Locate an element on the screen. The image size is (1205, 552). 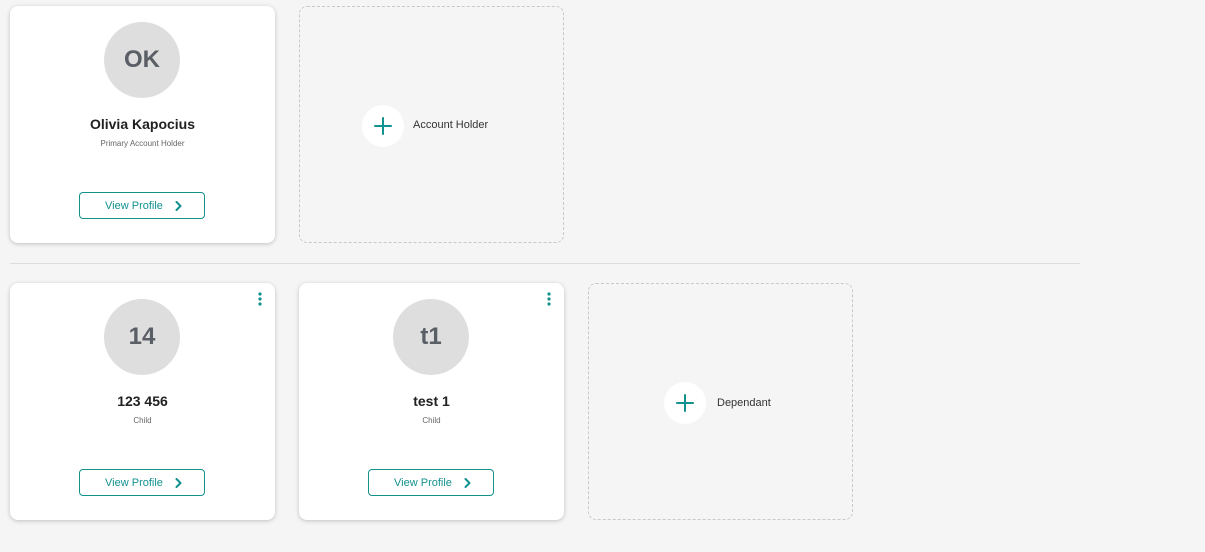
avatar: t1 is located at coordinates (431, 337).